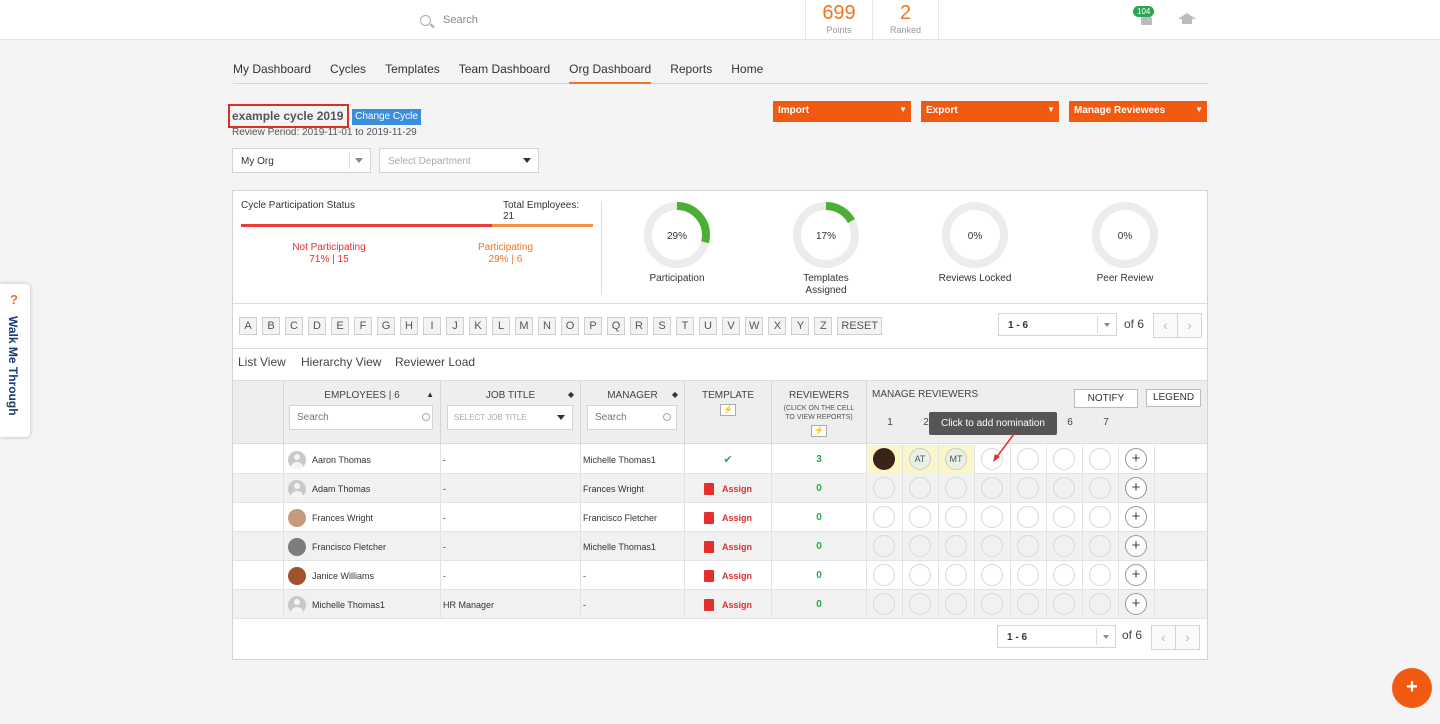 This screenshot has height=724, width=1440. Describe the element at coordinates (860, 326) in the screenshot. I see `reset-filter-button: RESET` at that location.